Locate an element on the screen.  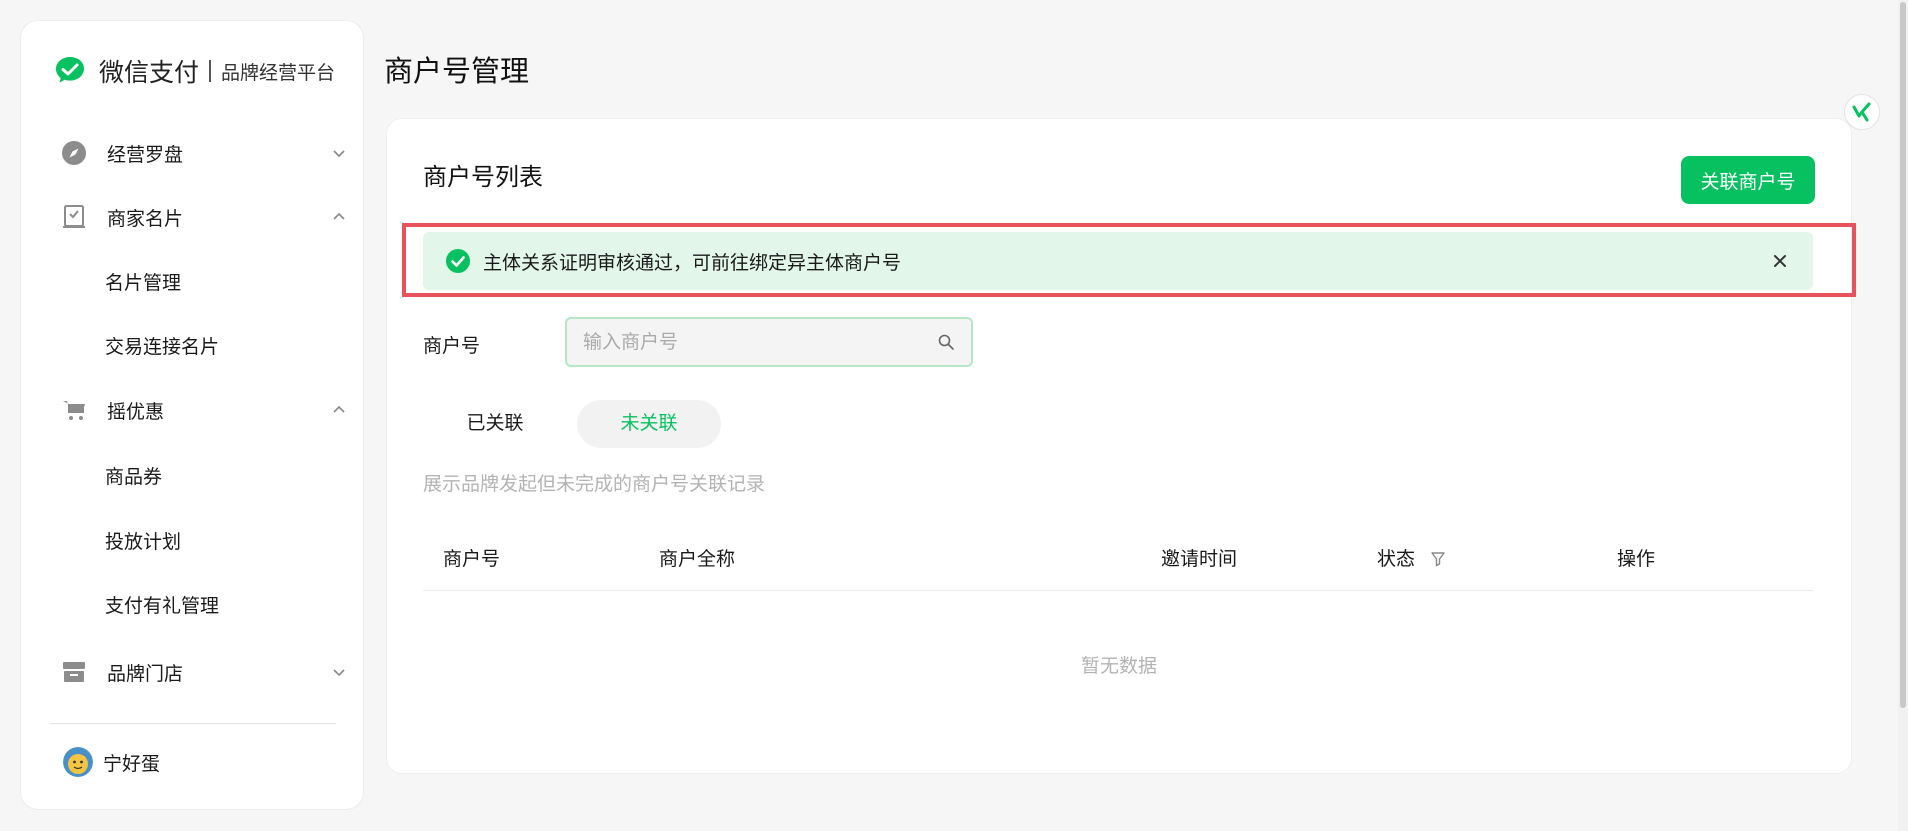
card-title: 商户号列表 is located at coordinates (483, 177).